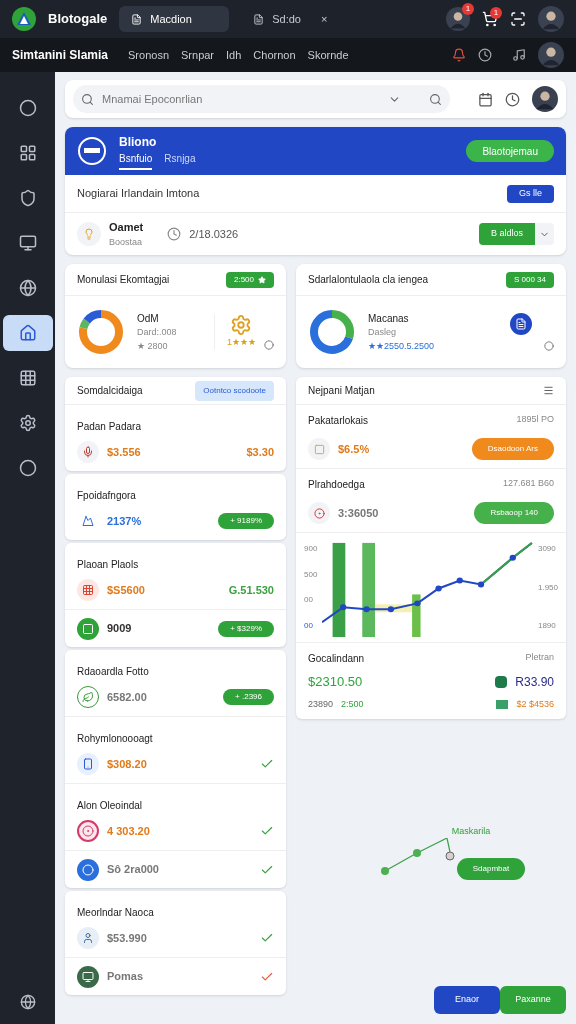 This screenshot has height=1024, width=576. Describe the element at coordinates (262, 279) in the screenshot. I see `star-icon` at that location.